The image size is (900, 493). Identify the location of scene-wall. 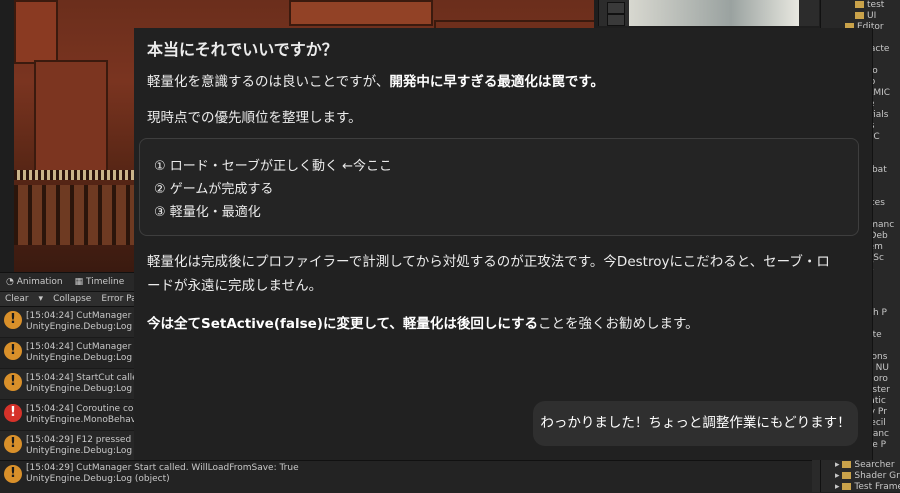
(36, 32).